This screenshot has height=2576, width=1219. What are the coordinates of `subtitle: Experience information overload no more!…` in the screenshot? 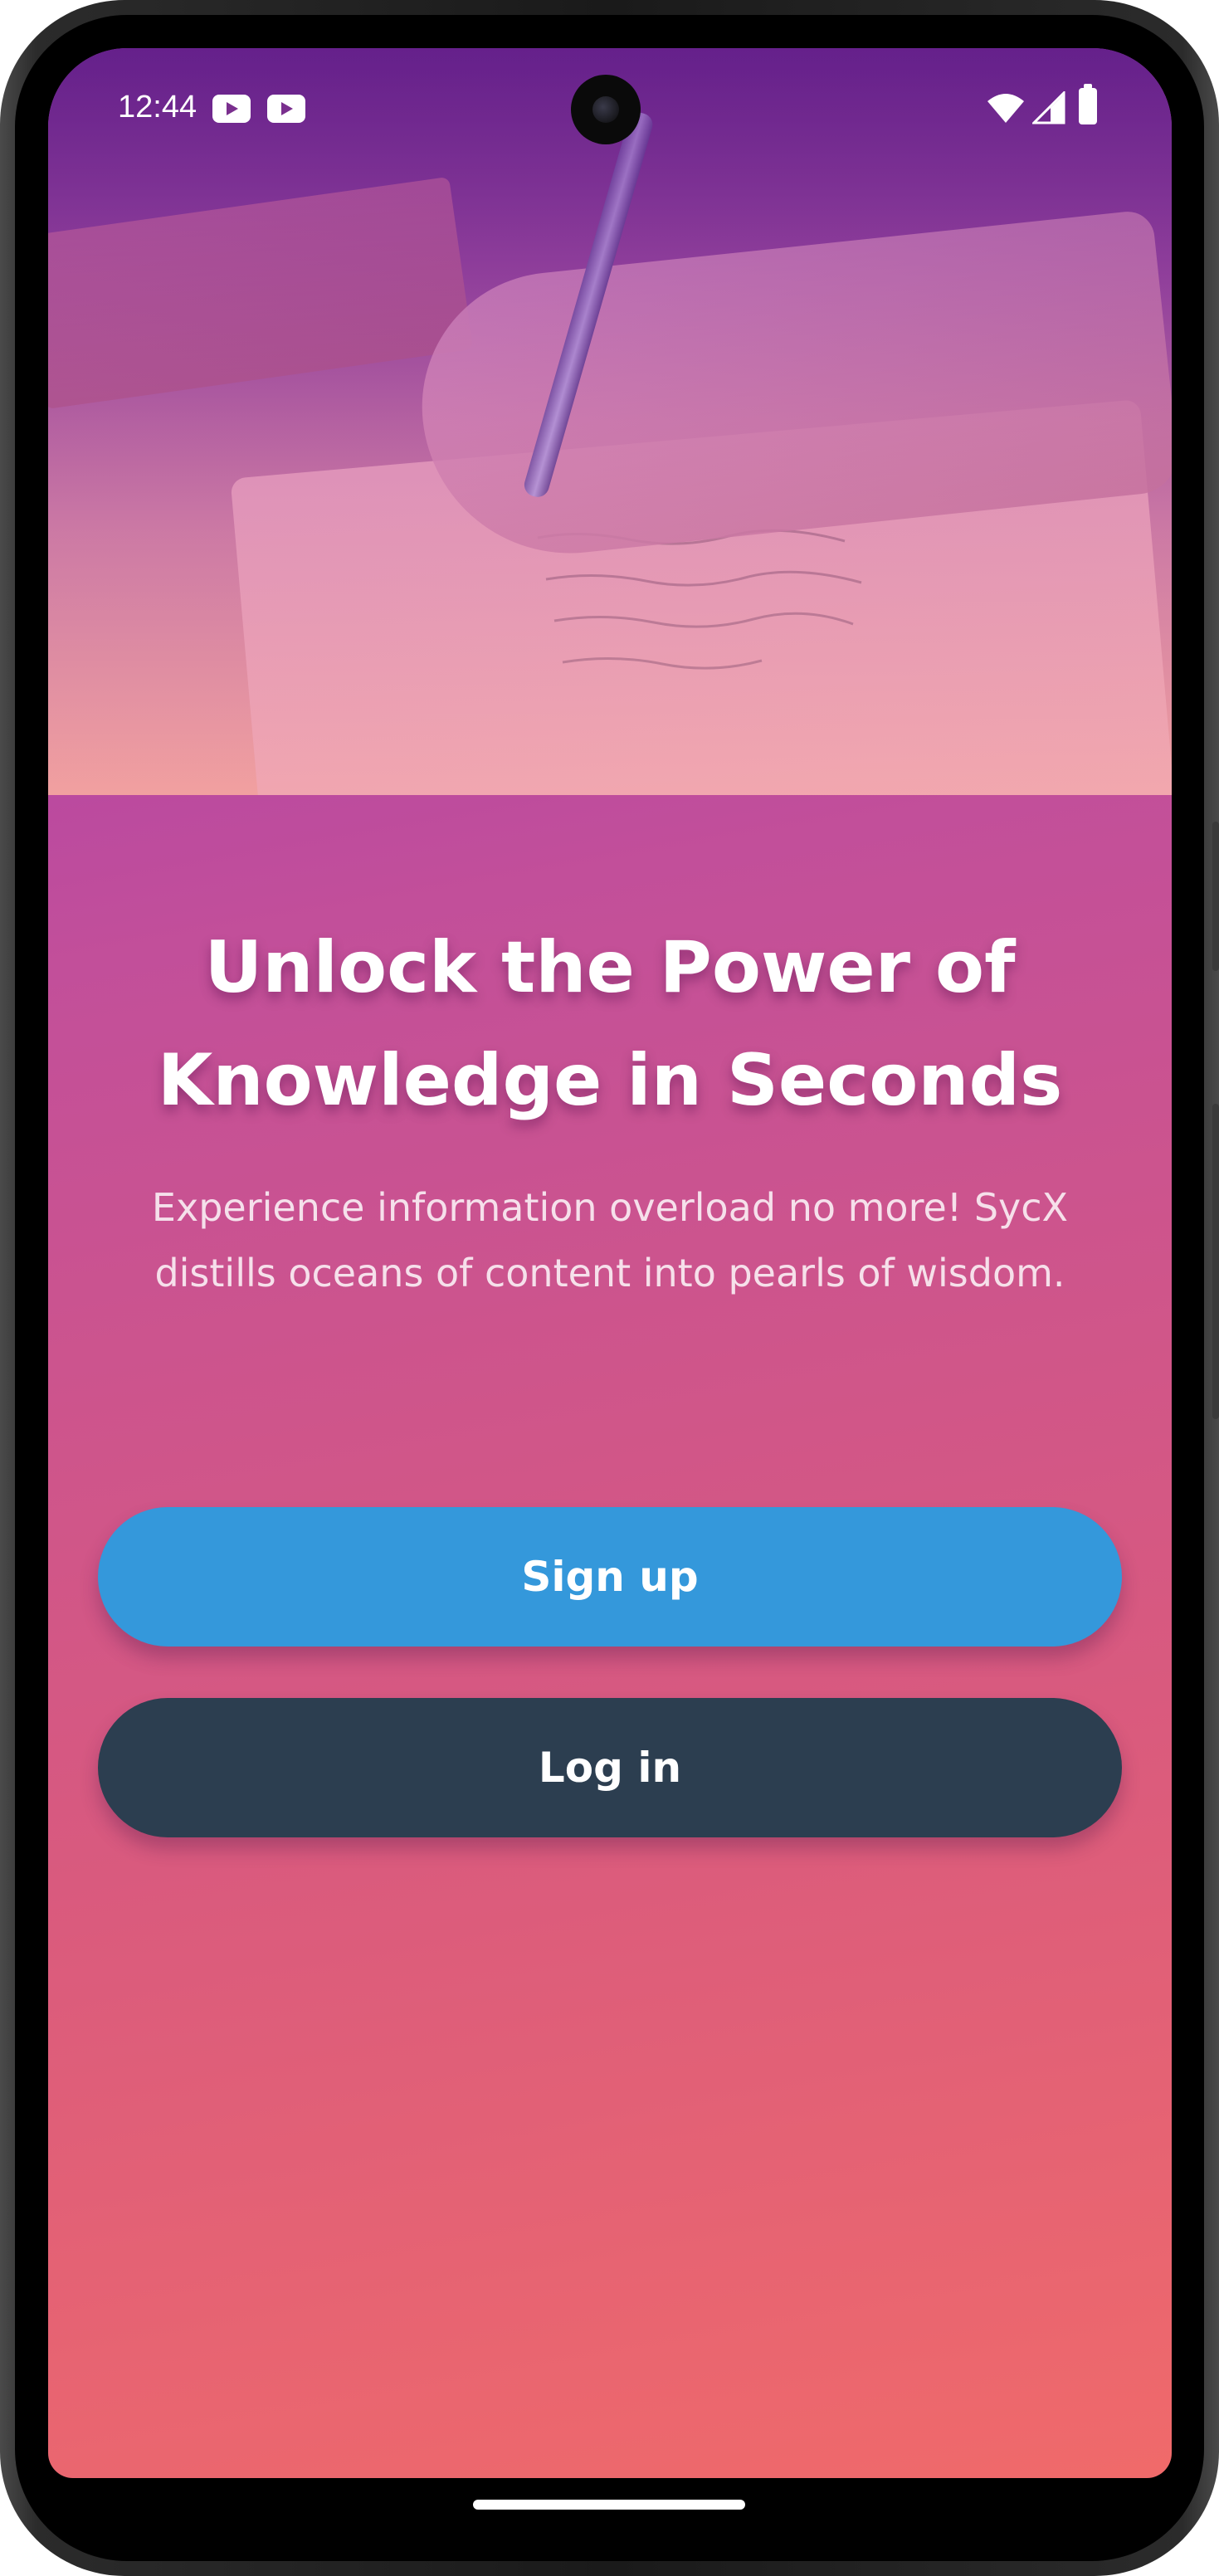 It's located at (610, 1240).